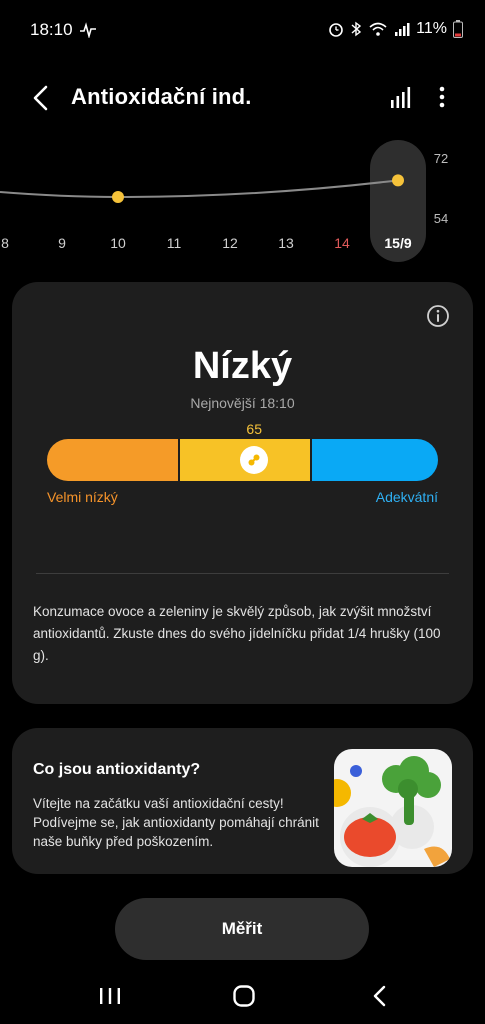 This screenshot has height=1024, width=485. Describe the element at coordinates (458, 29) in the screenshot. I see `battery-icon` at that location.